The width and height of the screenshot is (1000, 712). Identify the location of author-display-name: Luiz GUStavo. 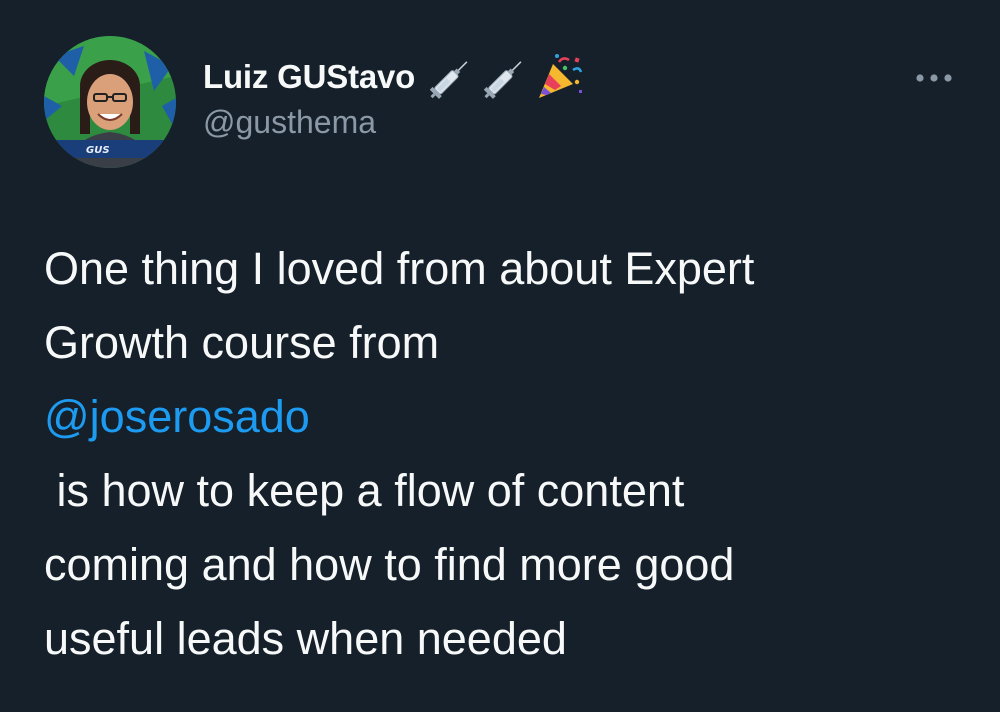
(309, 77).